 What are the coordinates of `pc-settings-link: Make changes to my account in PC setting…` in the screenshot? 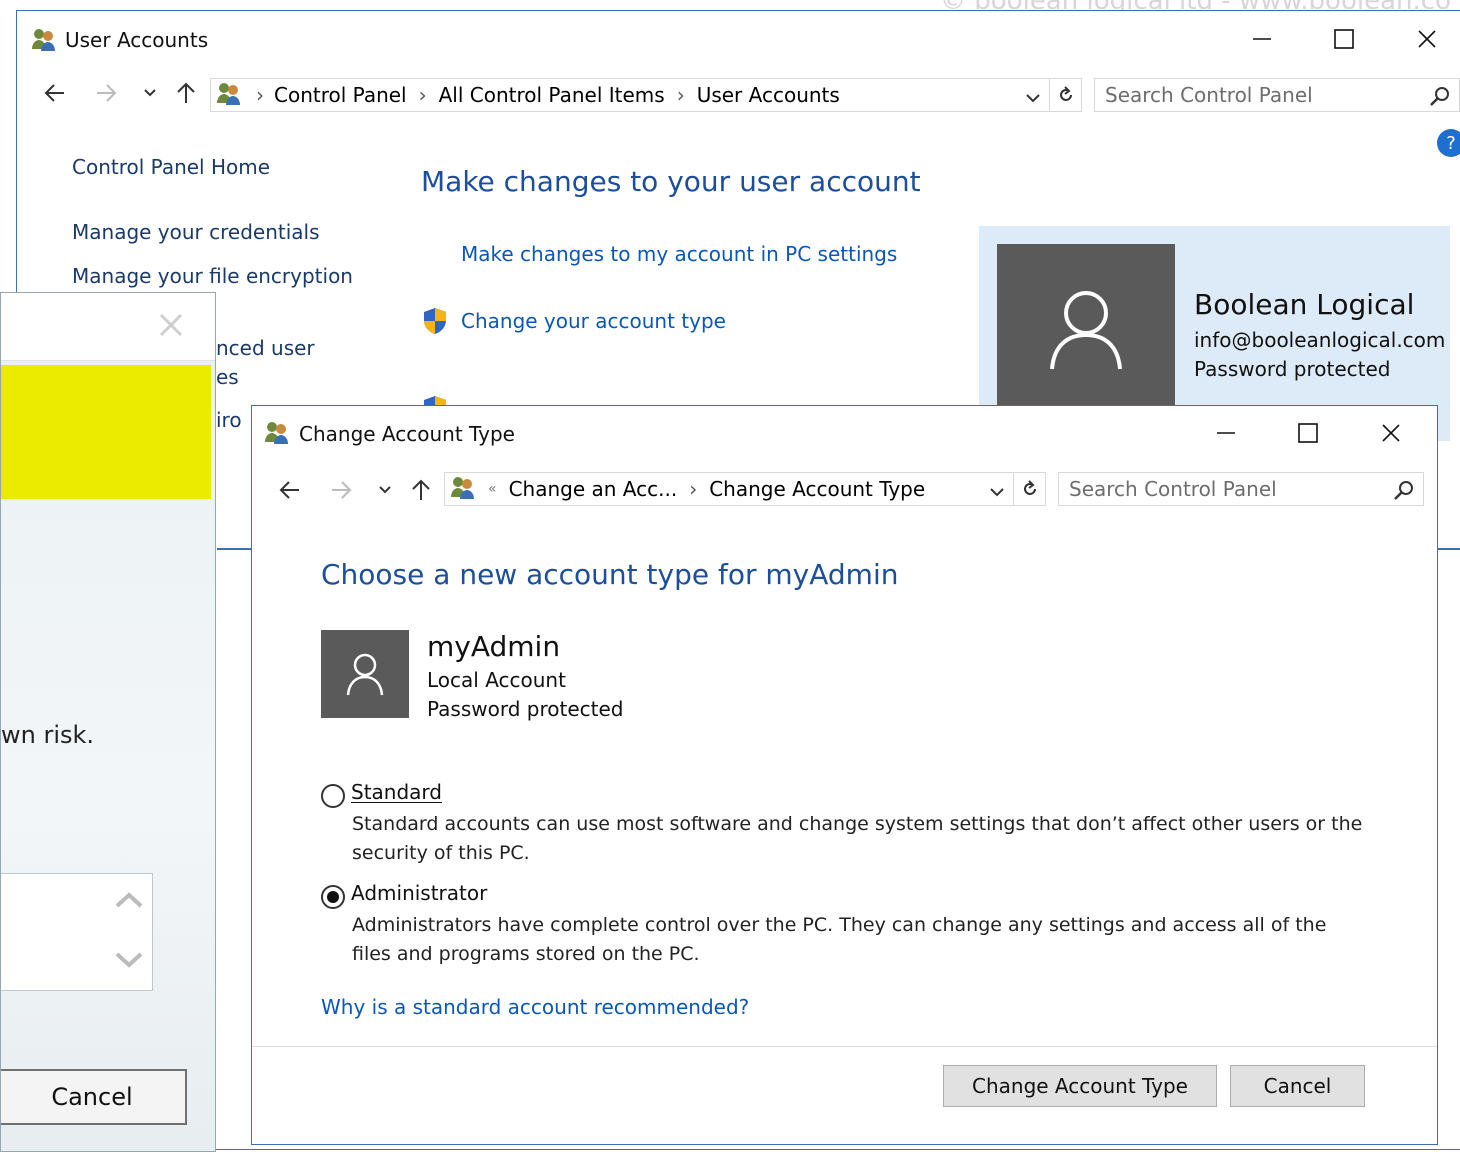 It's located at (679, 254).